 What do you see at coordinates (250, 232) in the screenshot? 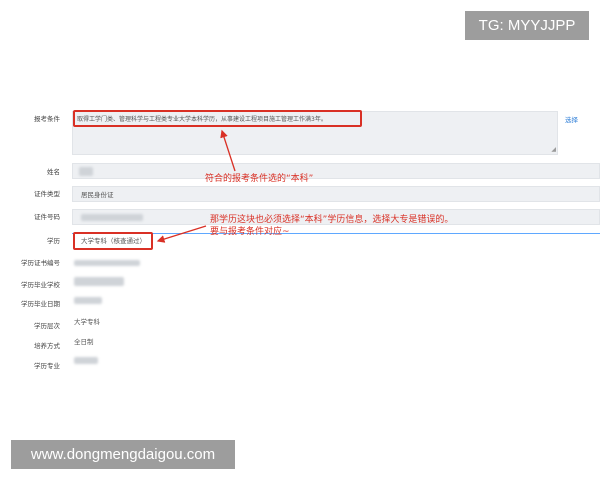
I see `annotation-note-2-line-2: 要与报考条件对应~` at bounding box center [250, 232].